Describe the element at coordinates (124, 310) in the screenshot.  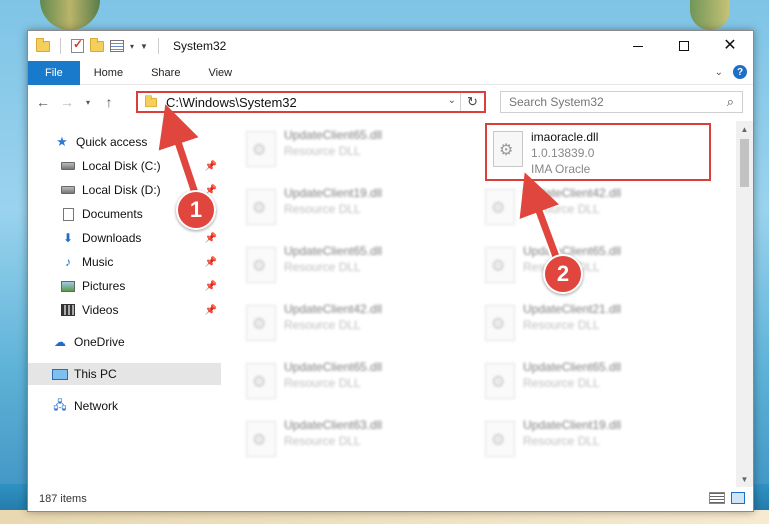
I see `sidebar-item-videos: Videos 📌` at that location.